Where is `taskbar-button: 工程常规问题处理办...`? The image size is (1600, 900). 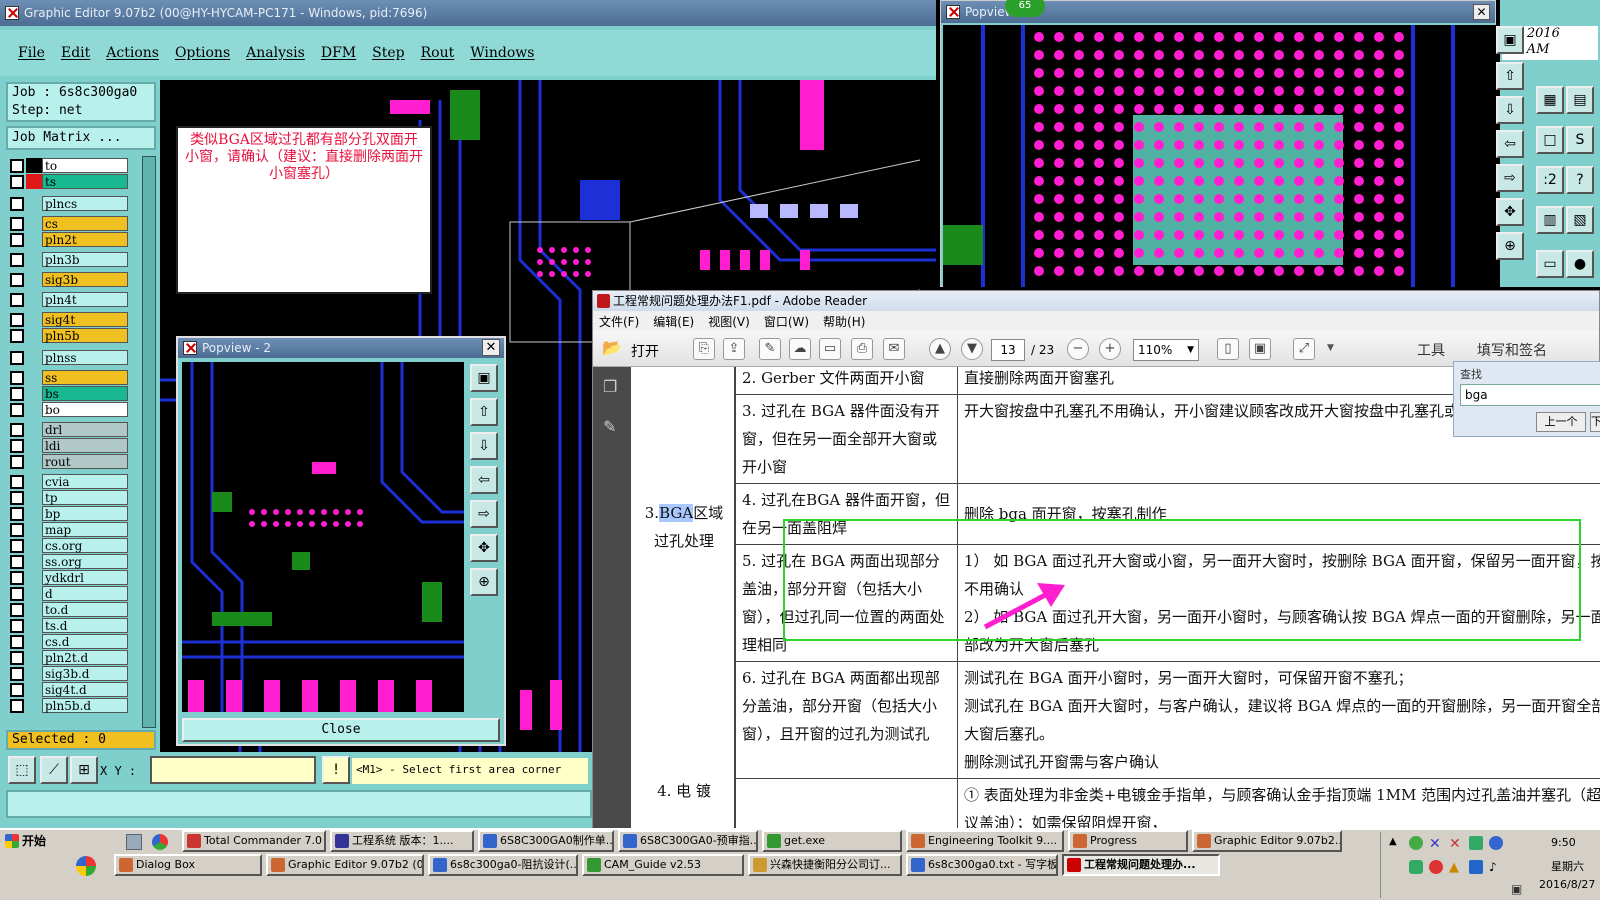
taskbar-button: 工程常规问题处理办... is located at coordinates (1141, 865).